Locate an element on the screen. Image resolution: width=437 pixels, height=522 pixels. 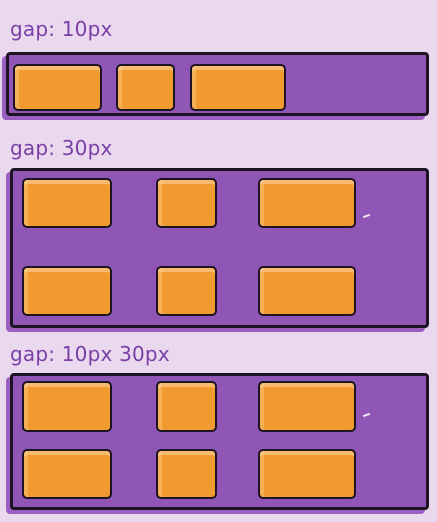
section-label-gap-10-30: gap: 10px 30px is located at coordinates (90, 354).